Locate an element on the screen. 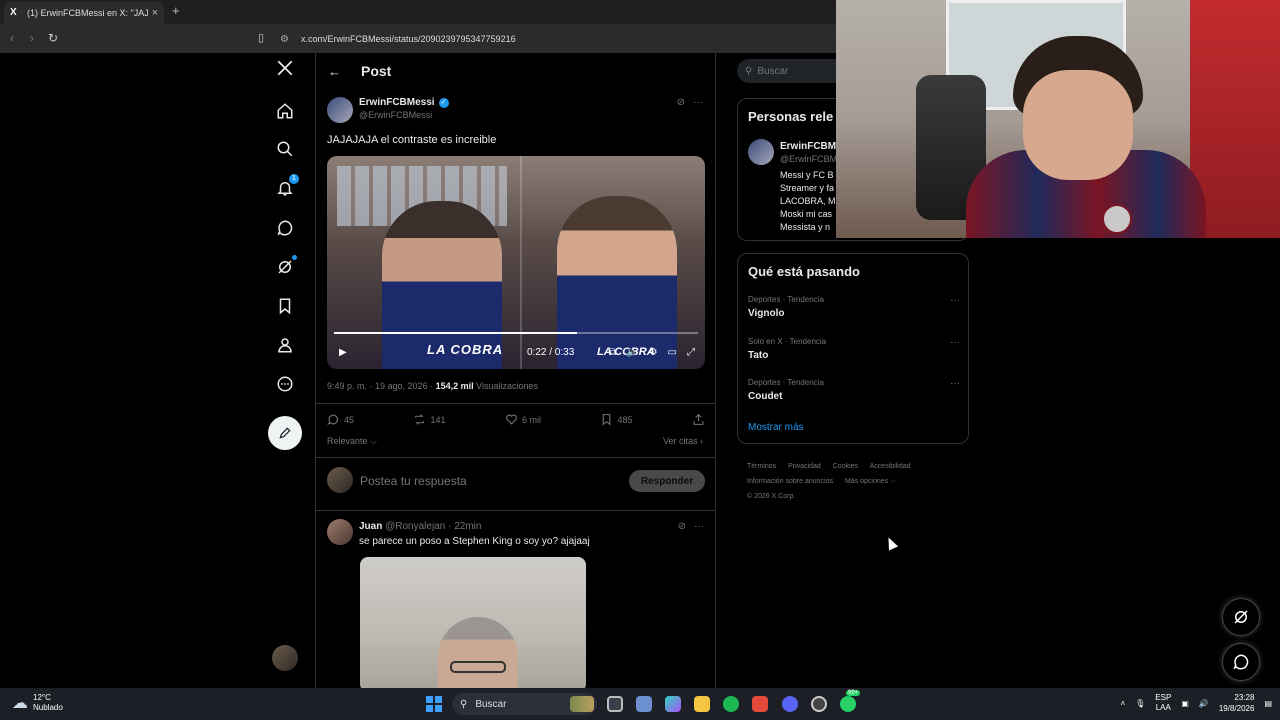  reply-count: 45 is located at coordinates (349, 419).